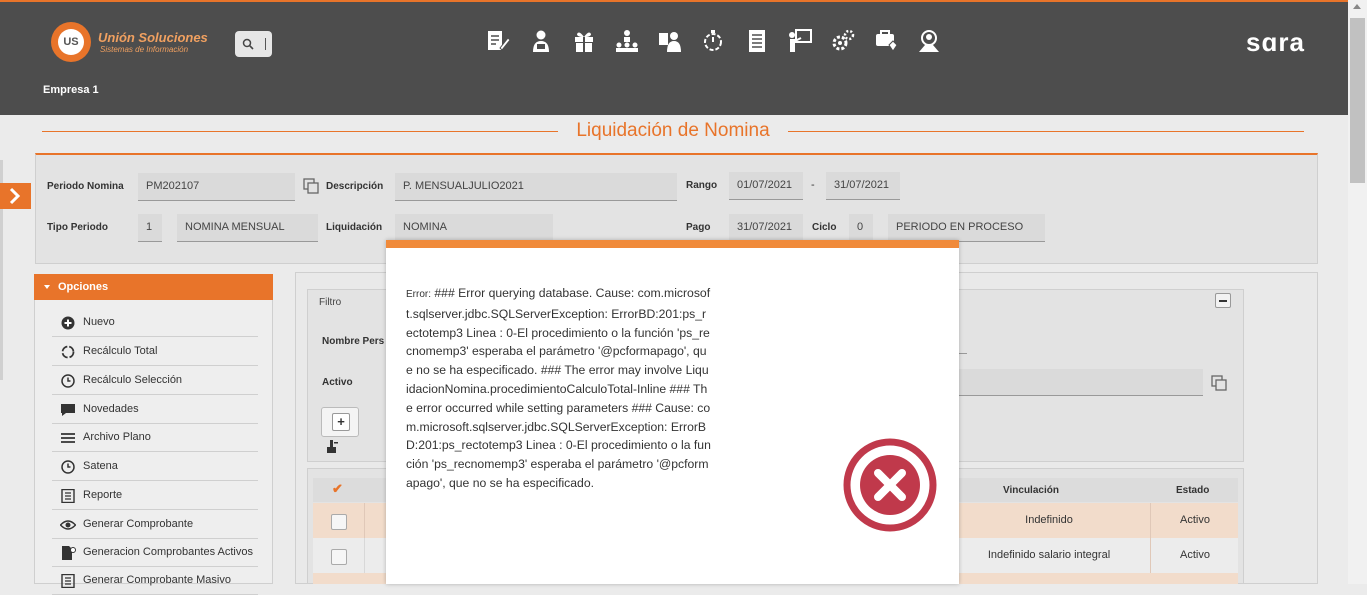  What do you see at coordinates (497, 41) in the screenshot?
I see `document-edit-icon` at bounding box center [497, 41].